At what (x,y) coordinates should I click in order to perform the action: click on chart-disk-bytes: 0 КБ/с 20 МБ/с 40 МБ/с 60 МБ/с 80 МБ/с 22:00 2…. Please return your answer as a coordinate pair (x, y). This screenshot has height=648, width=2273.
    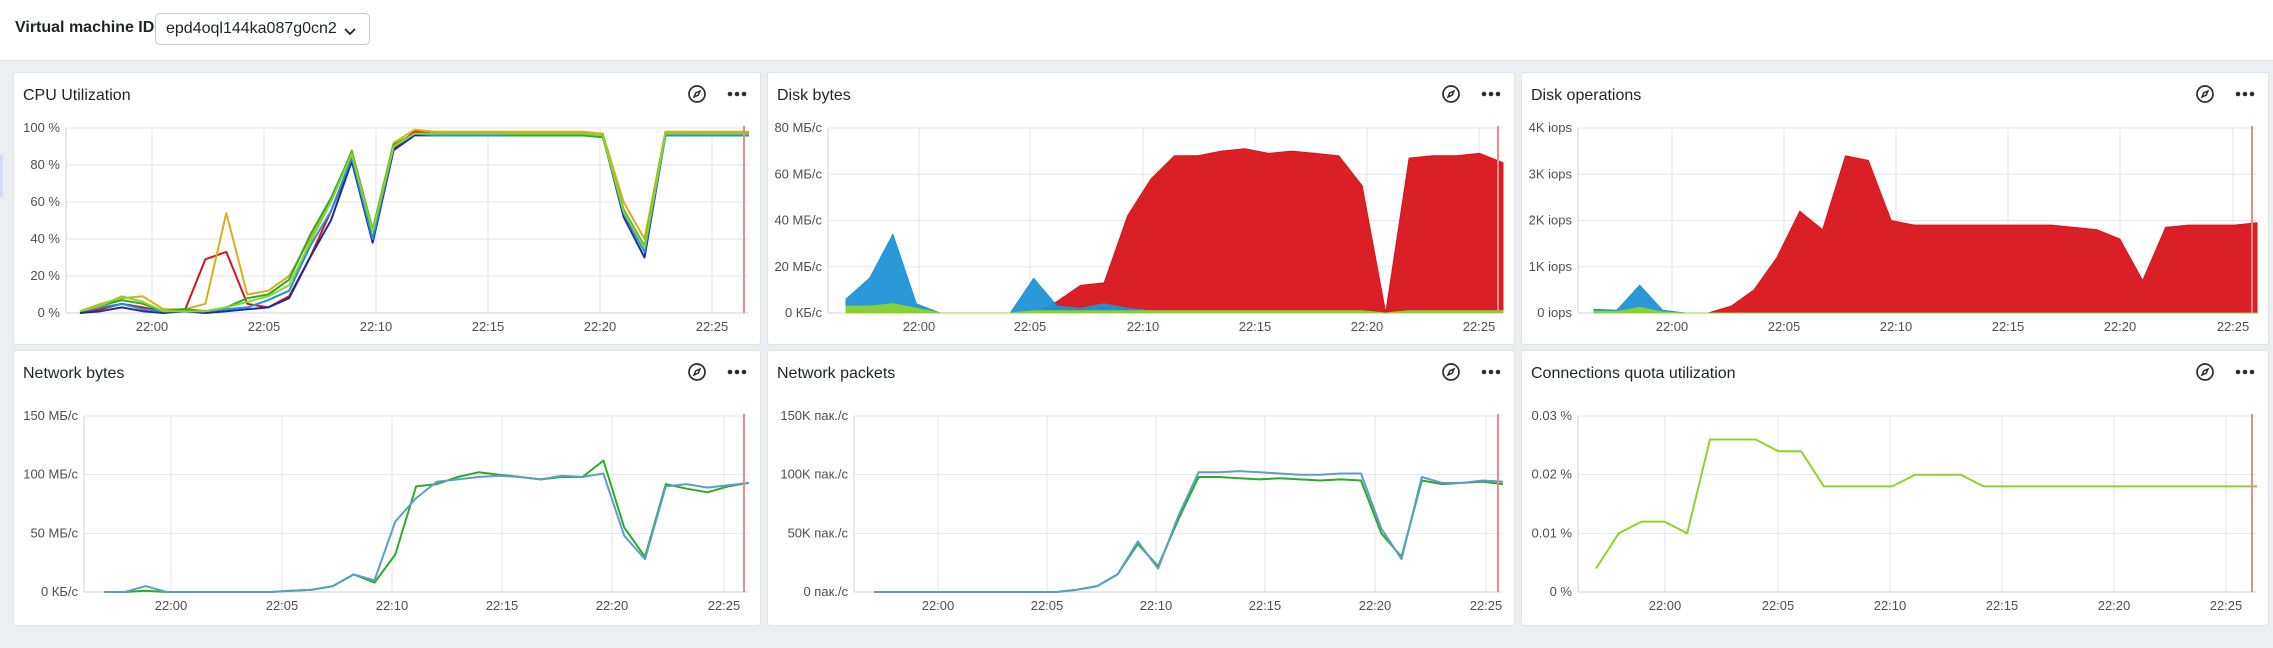
    Looking at the image, I should click on (1141, 208).